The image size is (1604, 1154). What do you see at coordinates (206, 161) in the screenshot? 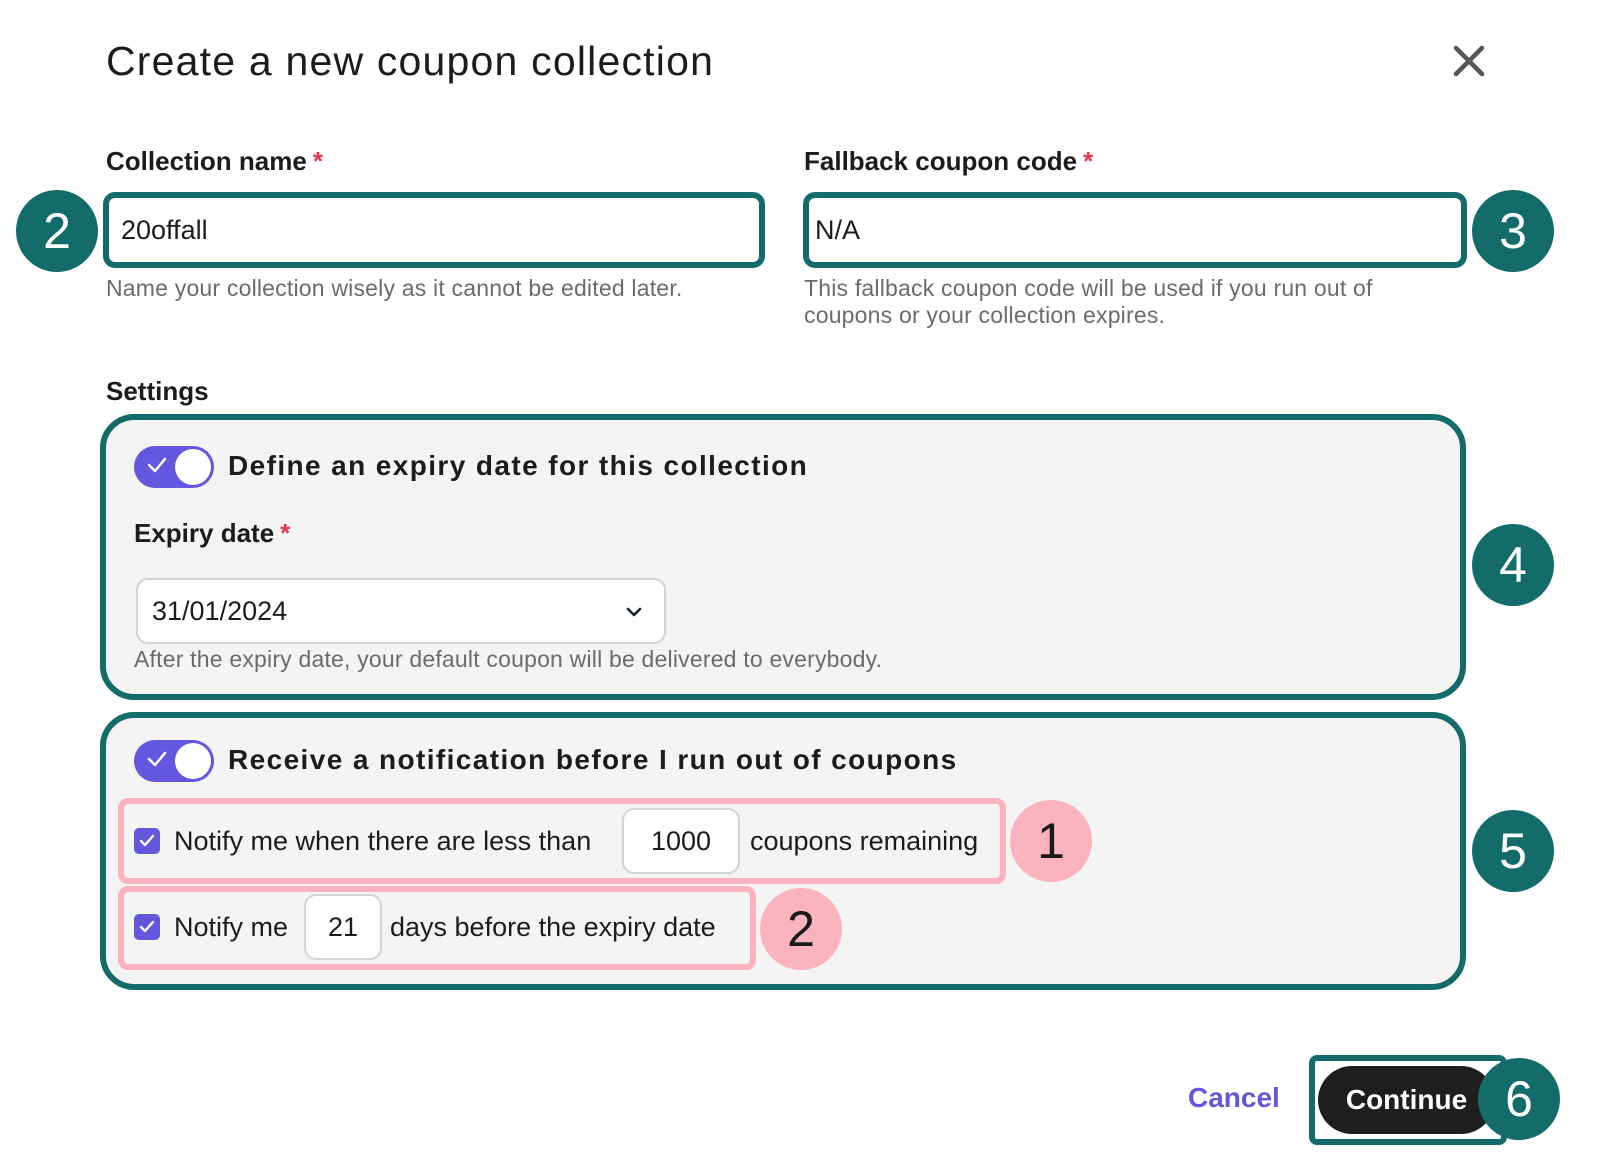
I see `collection-name-label-text: Collection name` at bounding box center [206, 161].